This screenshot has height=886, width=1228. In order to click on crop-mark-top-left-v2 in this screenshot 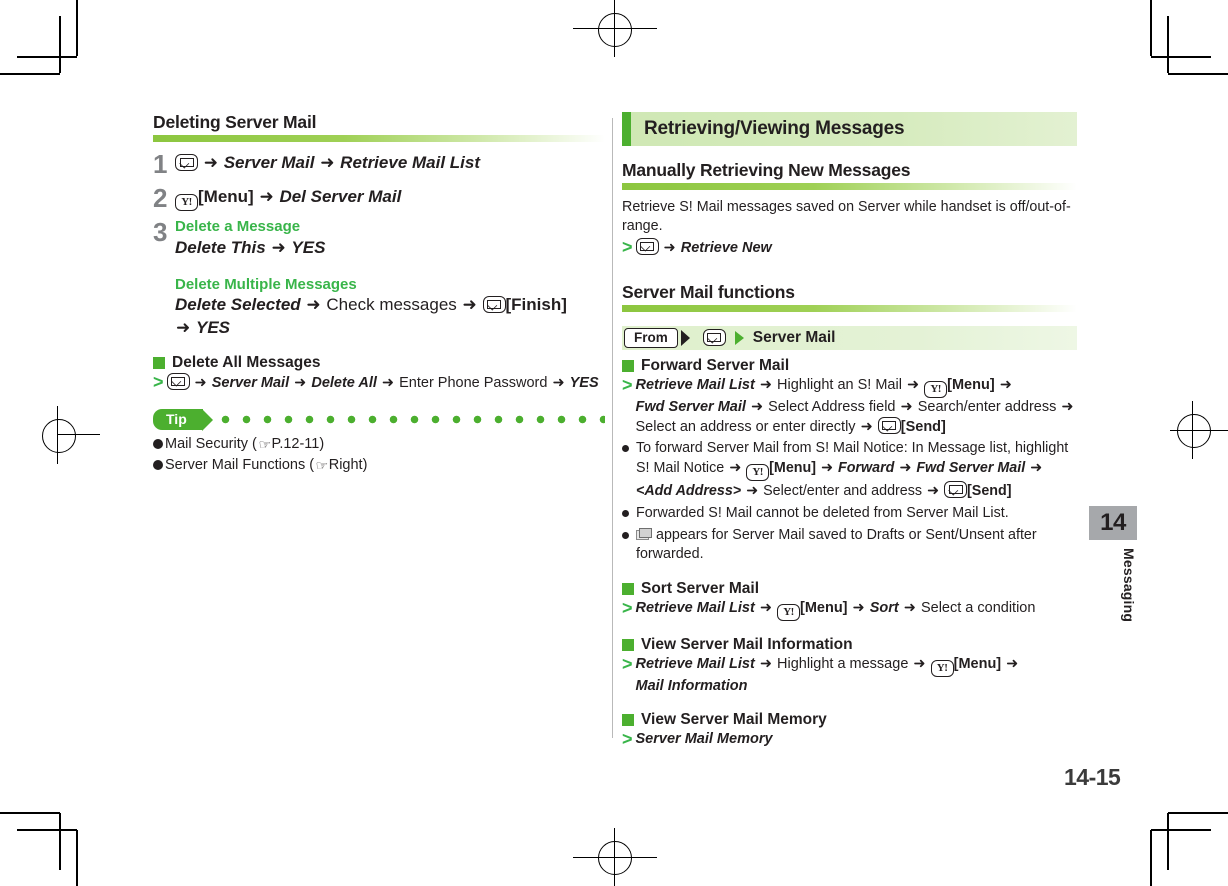, I will do `click(60, 44)`.